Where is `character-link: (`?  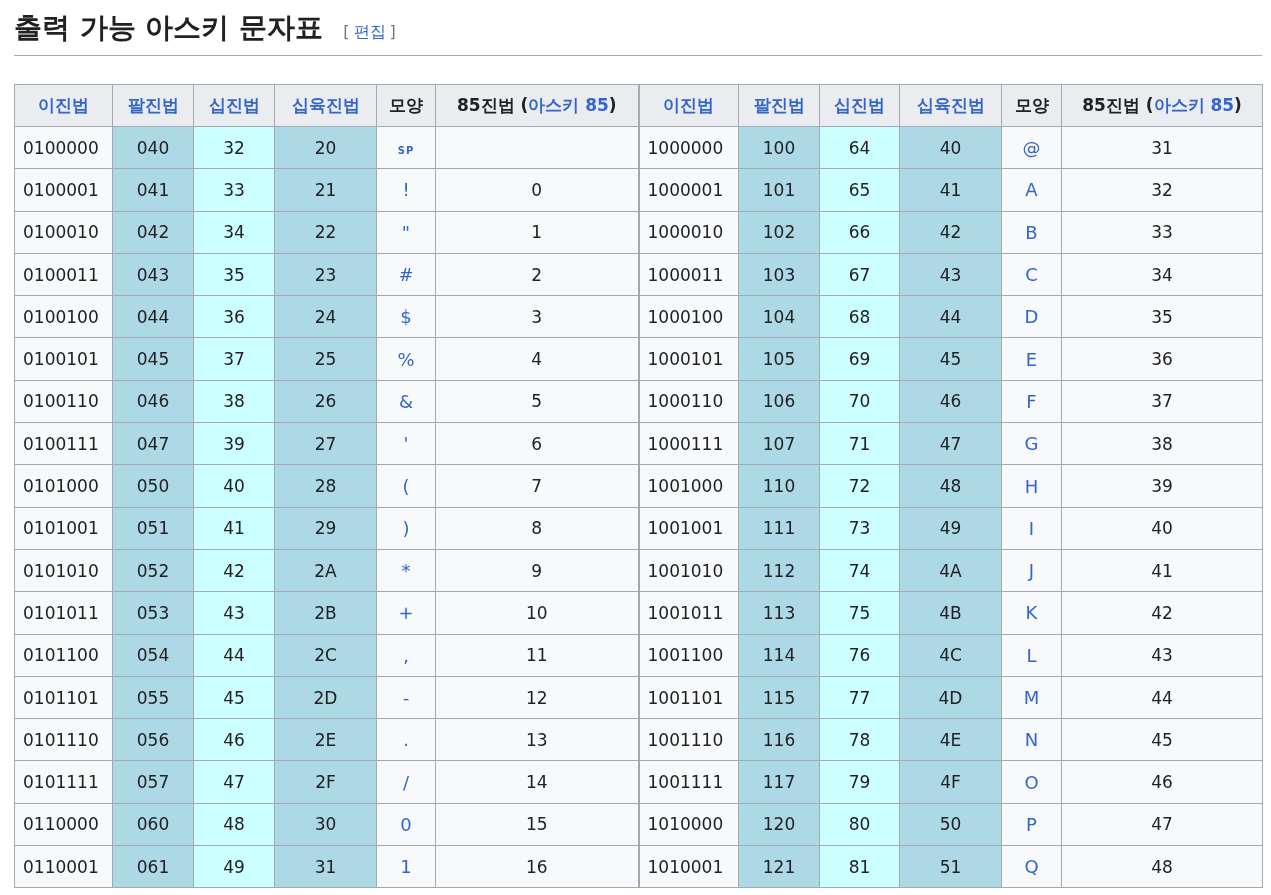 character-link: ( is located at coordinates (406, 486).